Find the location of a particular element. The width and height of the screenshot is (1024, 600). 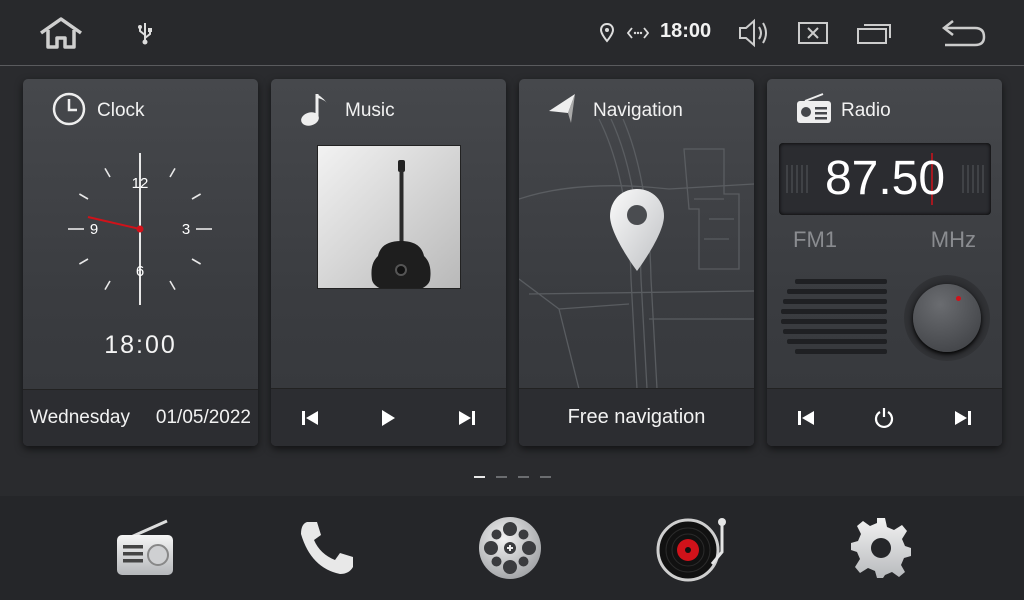

radio-title: Radio is located at coordinates (866, 110).